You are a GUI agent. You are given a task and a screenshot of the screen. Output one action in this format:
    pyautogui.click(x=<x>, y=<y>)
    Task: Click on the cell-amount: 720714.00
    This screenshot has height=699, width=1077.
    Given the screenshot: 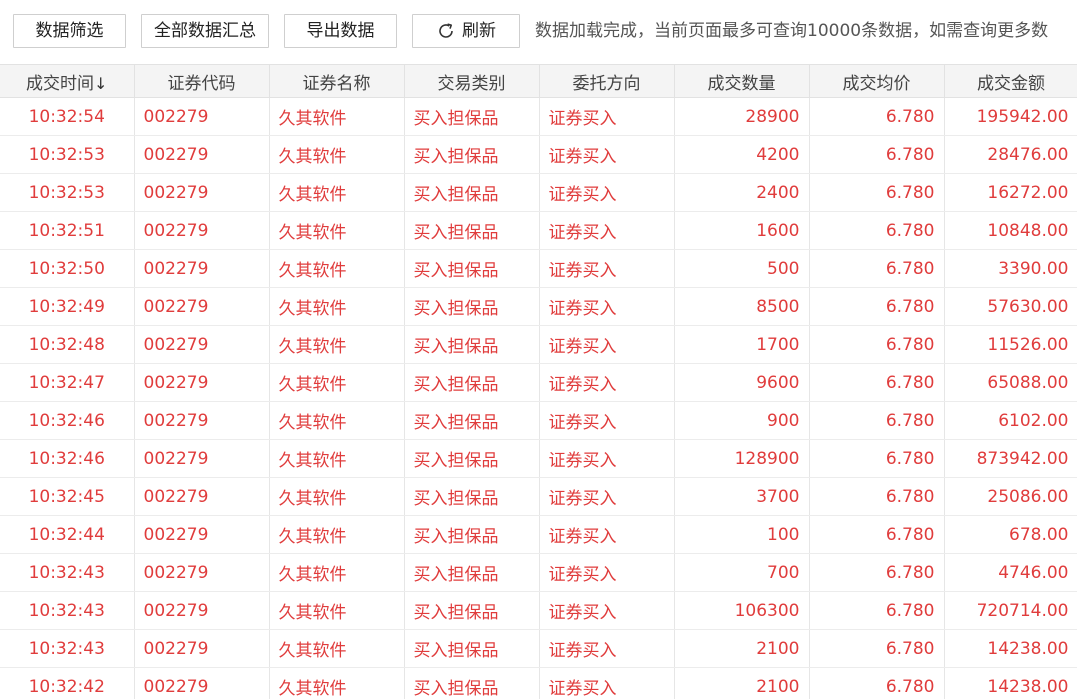 What is the action you would take?
    pyautogui.click(x=1010, y=610)
    